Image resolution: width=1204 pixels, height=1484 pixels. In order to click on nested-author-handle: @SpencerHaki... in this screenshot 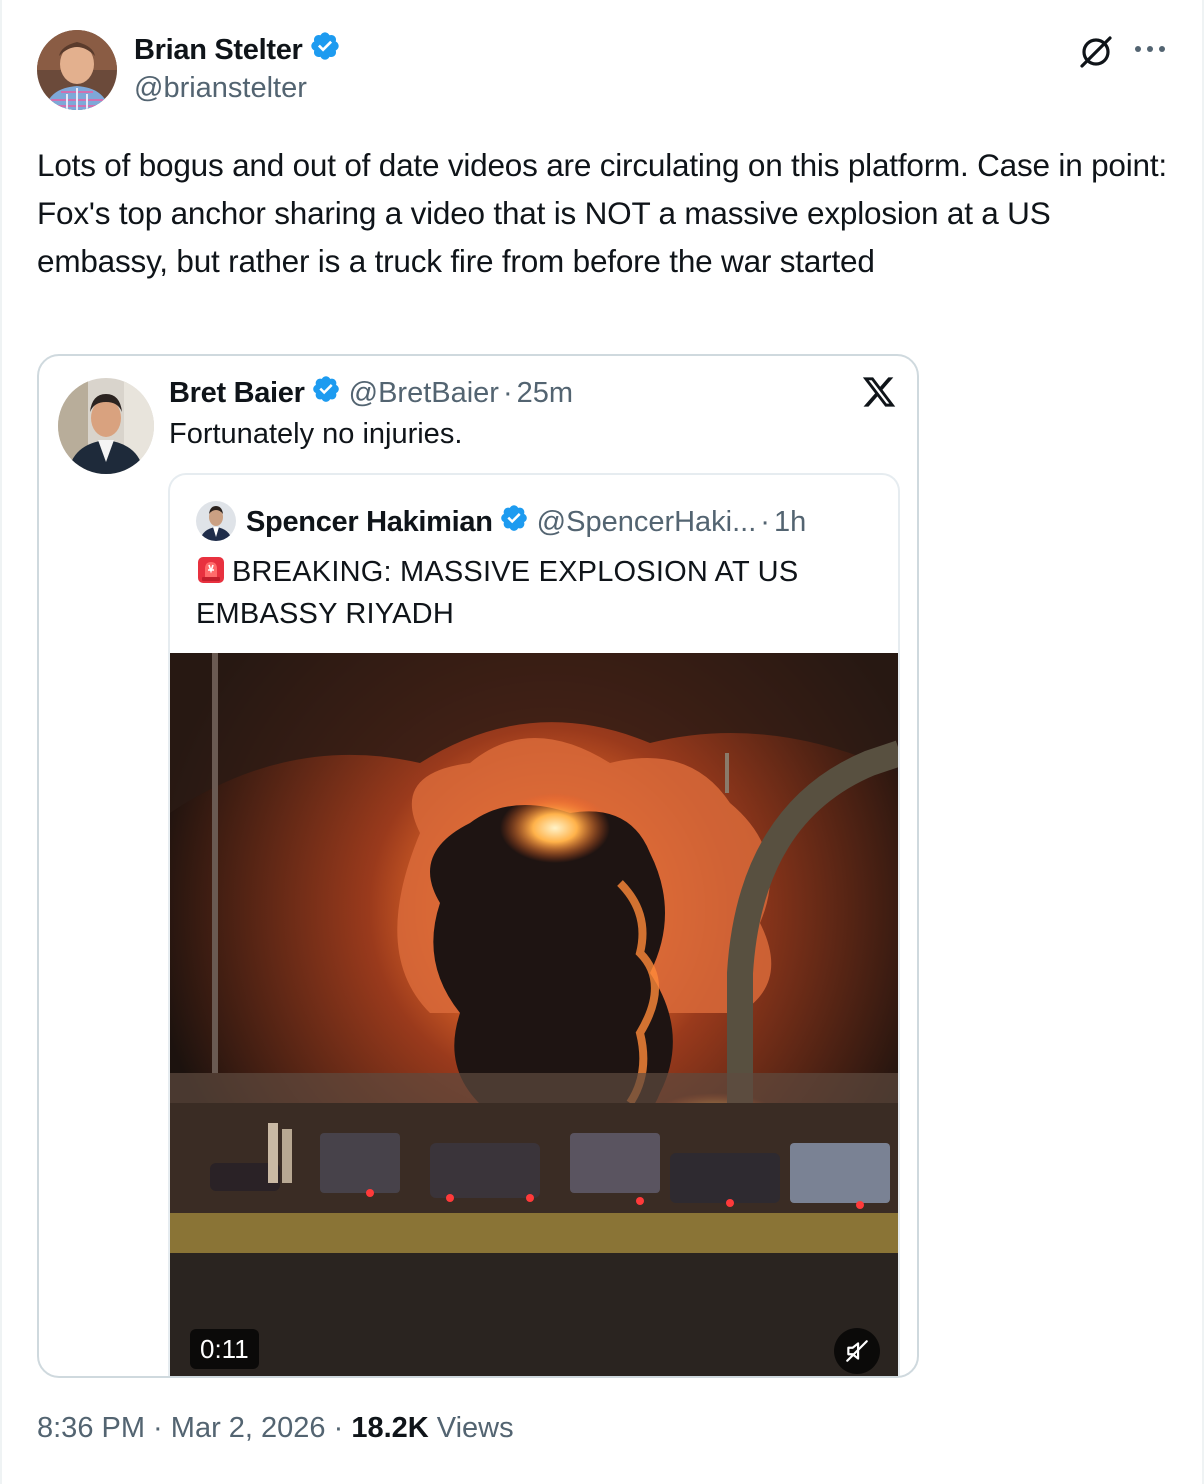, I will do `click(647, 522)`.